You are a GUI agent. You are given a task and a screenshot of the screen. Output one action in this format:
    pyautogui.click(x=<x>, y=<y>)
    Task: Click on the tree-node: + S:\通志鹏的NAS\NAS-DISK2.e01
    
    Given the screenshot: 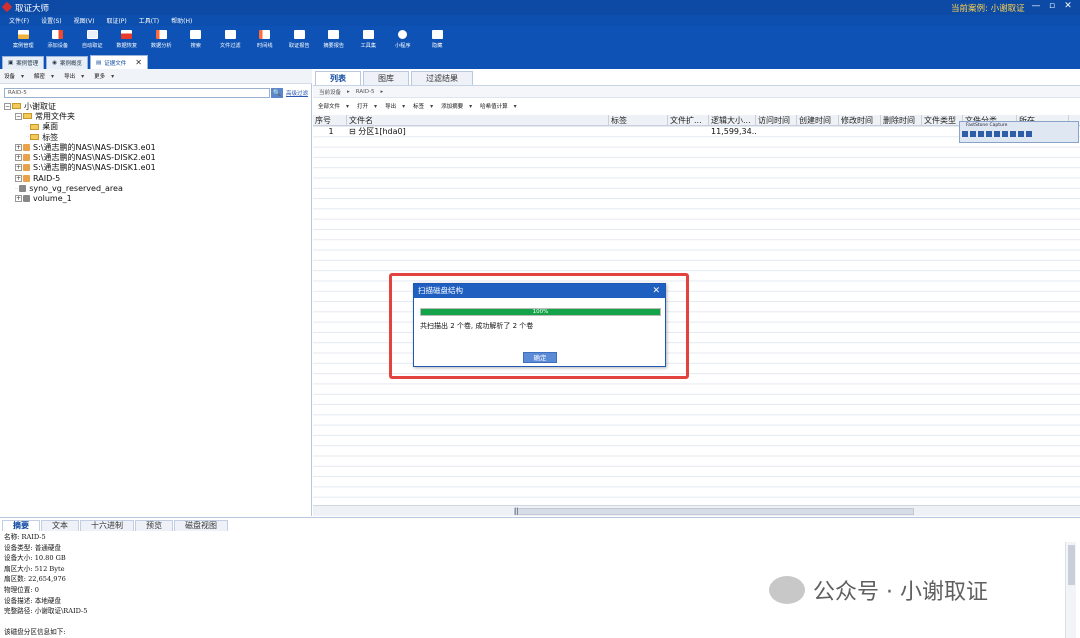 What is the action you would take?
    pyautogui.click(x=154, y=157)
    